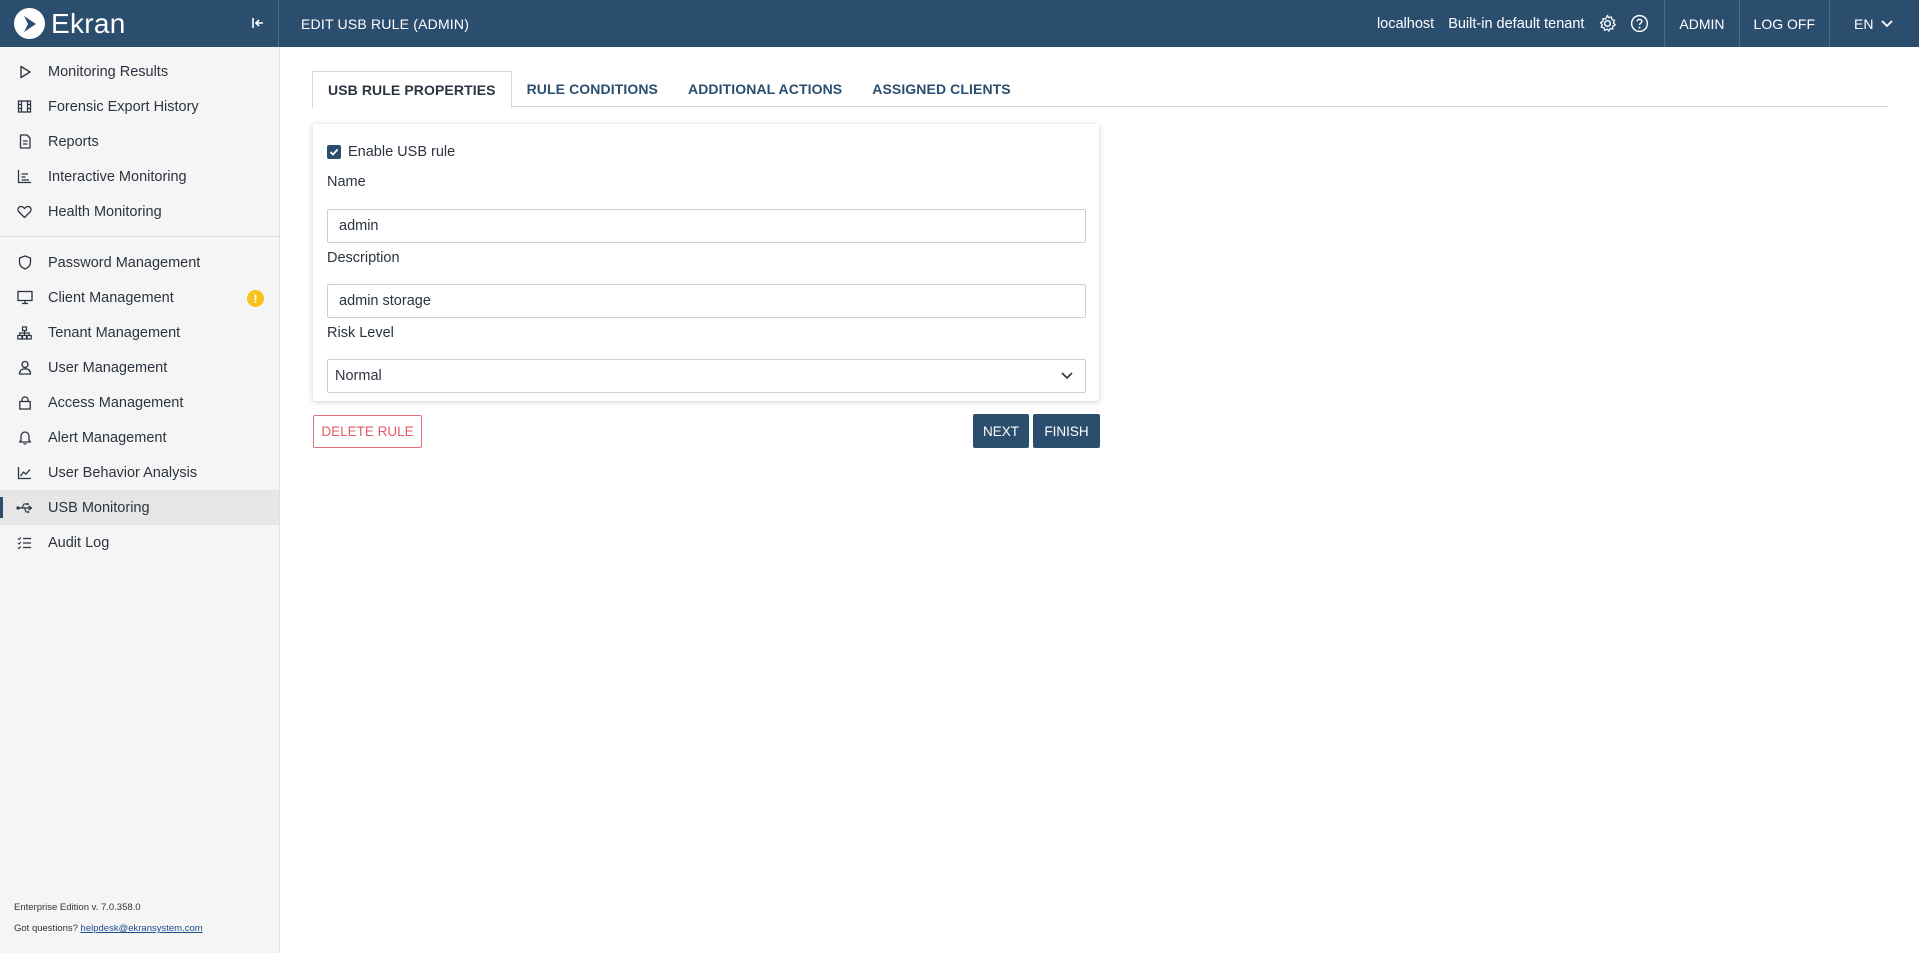 Image resolution: width=1919 pixels, height=953 pixels. What do you see at coordinates (385, 23) in the screenshot?
I see `page-title: EDIT USB RULE (ADMIN)` at bounding box center [385, 23].